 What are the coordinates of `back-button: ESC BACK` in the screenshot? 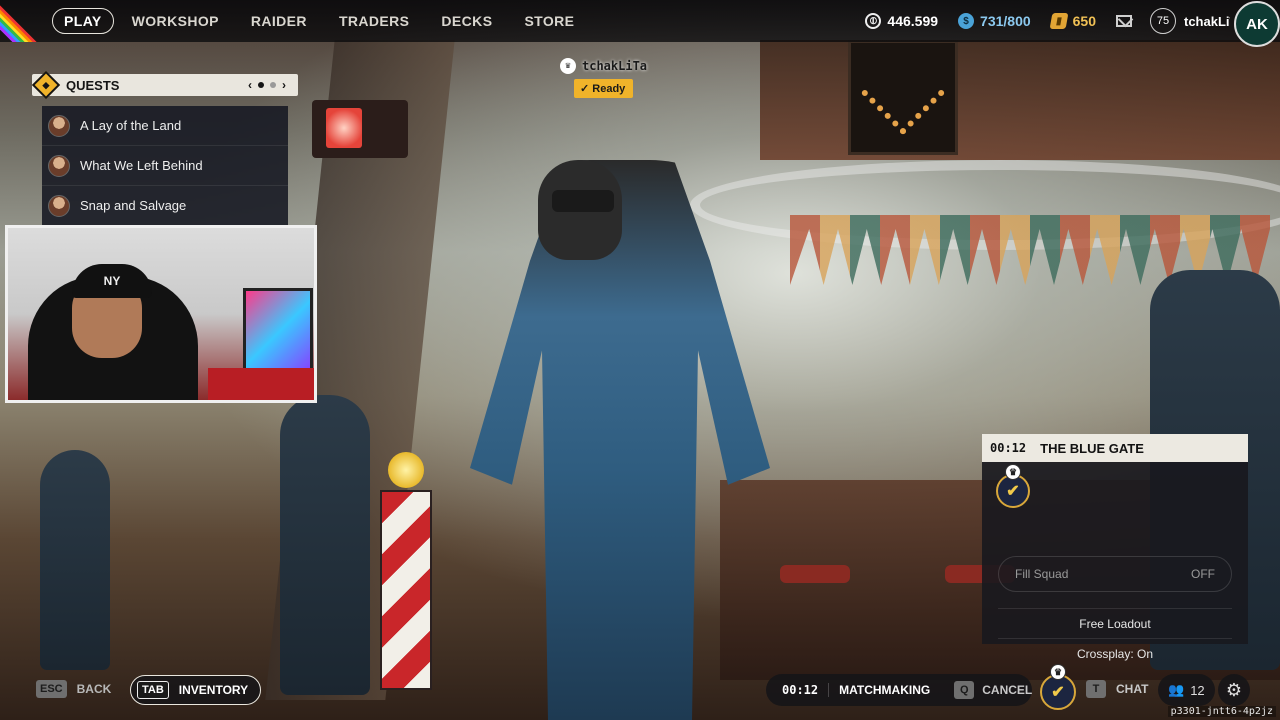 It's located at (73, 689).